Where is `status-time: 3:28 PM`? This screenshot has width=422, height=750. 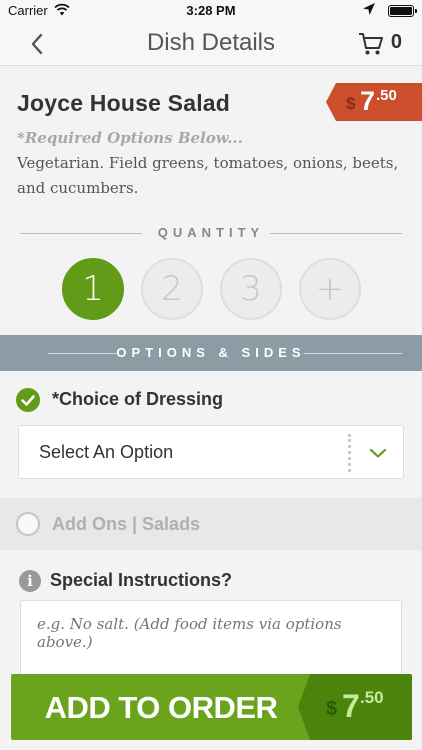
status-time: 3:28 PM is located at coordinates (211, 10).